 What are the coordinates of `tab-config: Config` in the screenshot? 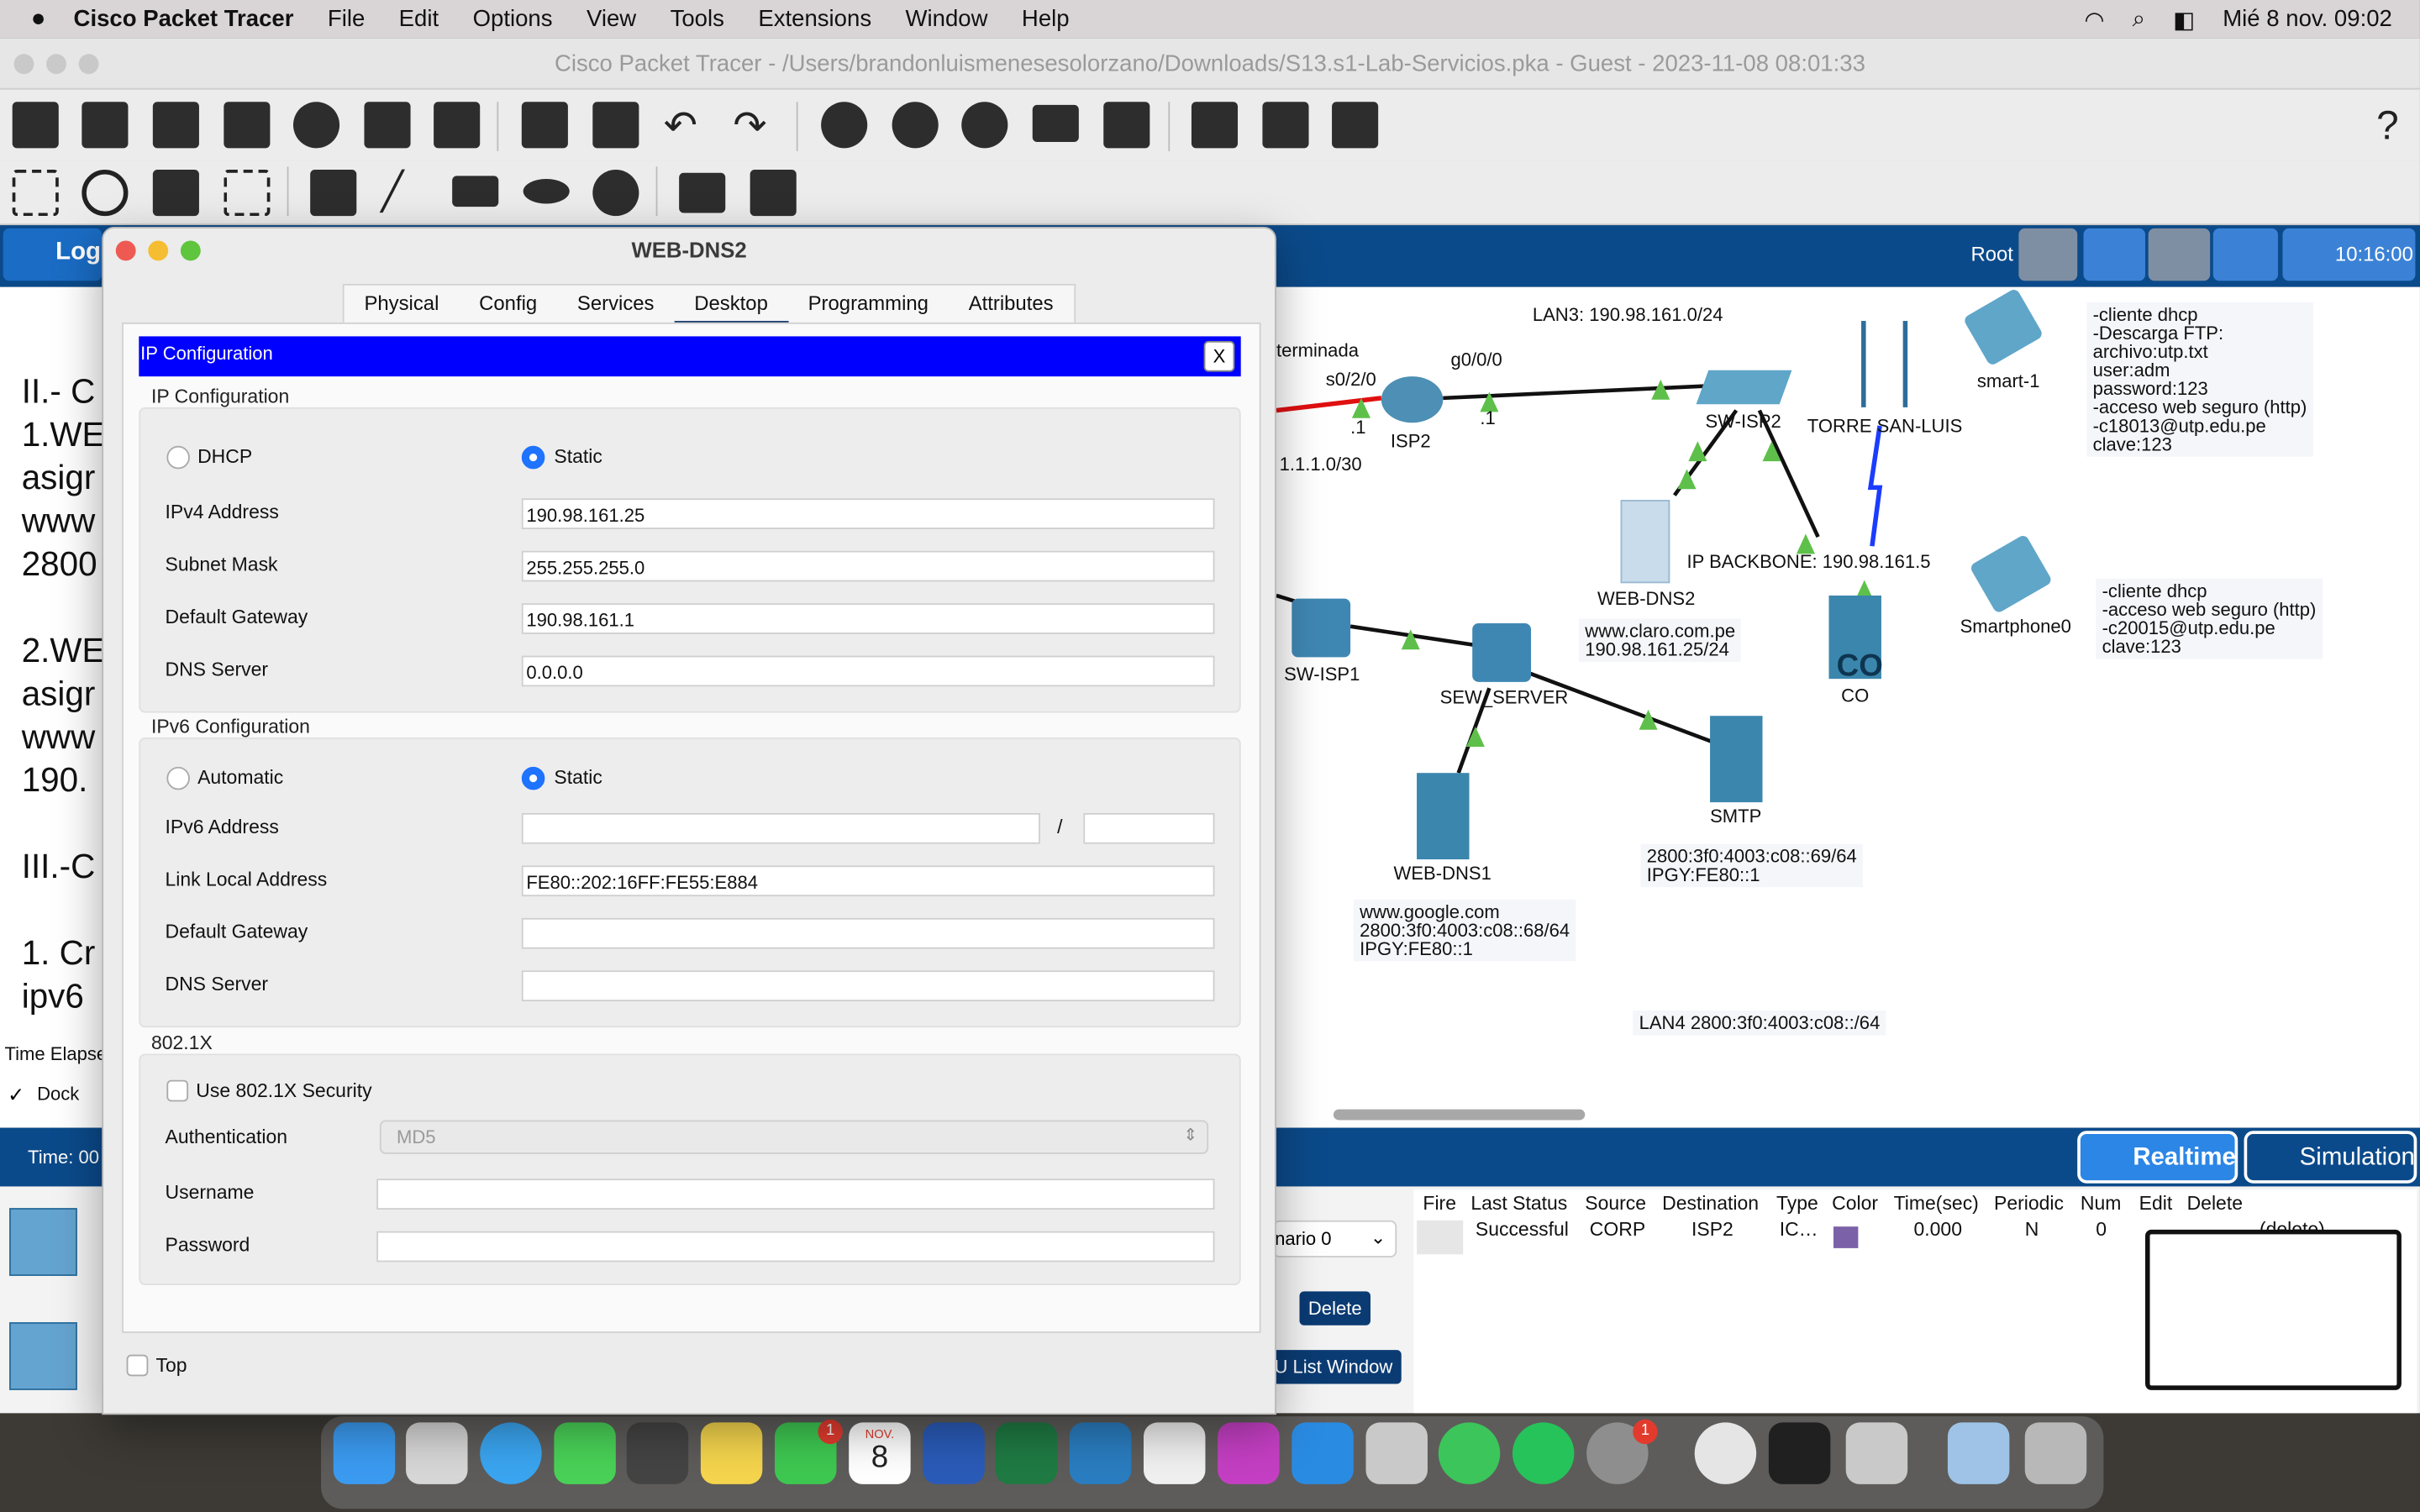 It's located at (508, 306).